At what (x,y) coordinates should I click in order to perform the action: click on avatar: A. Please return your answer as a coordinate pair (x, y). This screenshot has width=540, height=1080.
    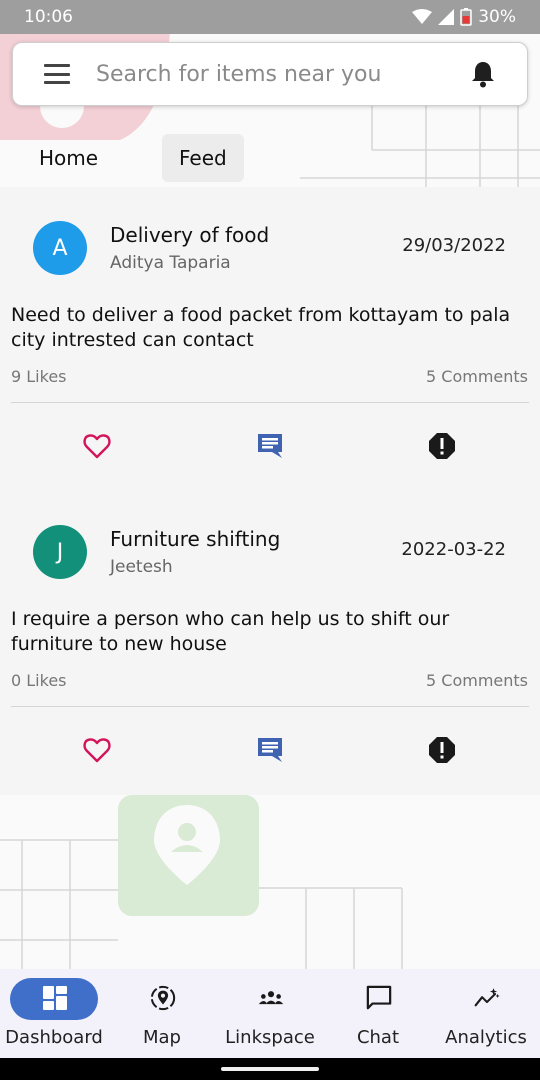
    Looking at the image, I should click on (60, 248).